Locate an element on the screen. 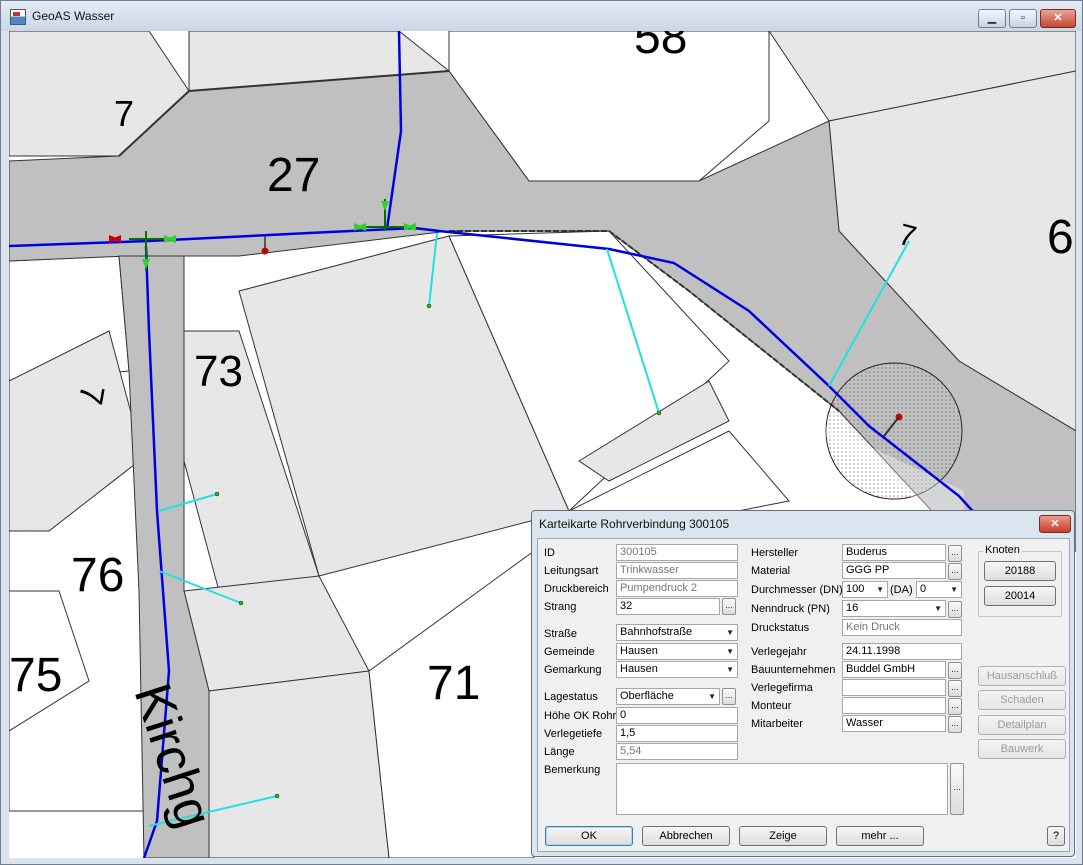 Image resolution: width=1083 pixels, height=865 pixels. monteur-field is located at coordinates (894, 705).